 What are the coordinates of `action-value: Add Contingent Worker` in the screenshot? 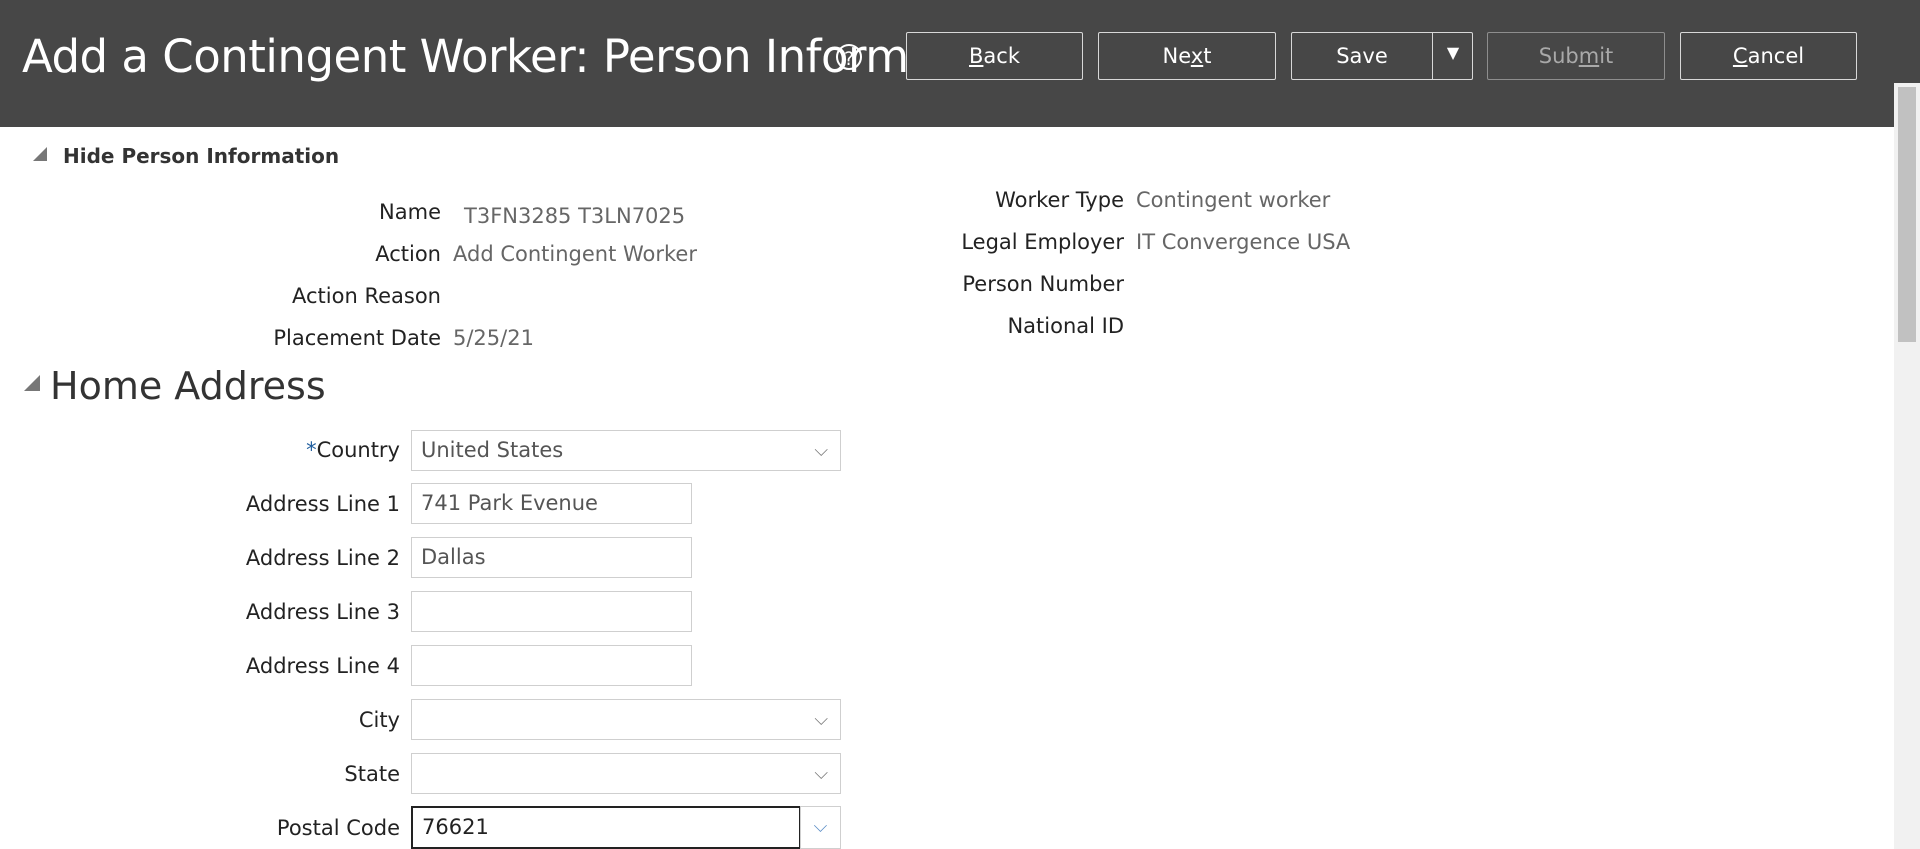 It's located at (575, 254).